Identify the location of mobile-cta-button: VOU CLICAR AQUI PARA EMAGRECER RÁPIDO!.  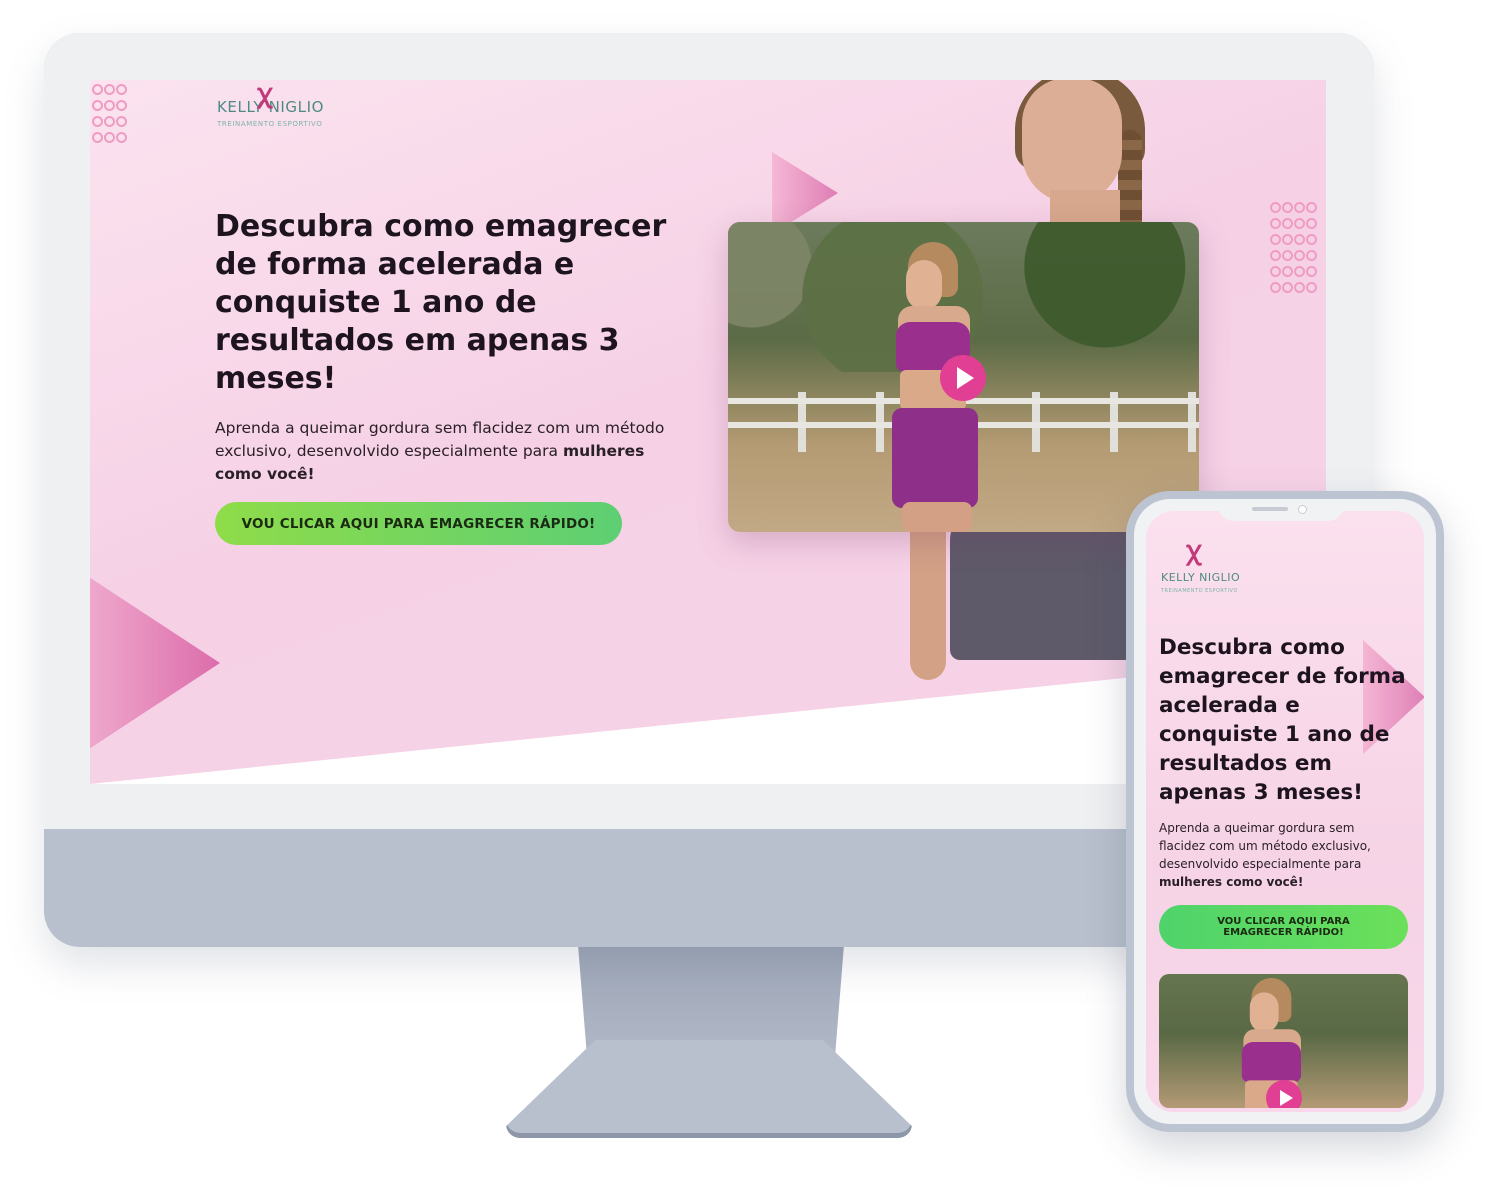
(1283, 927).